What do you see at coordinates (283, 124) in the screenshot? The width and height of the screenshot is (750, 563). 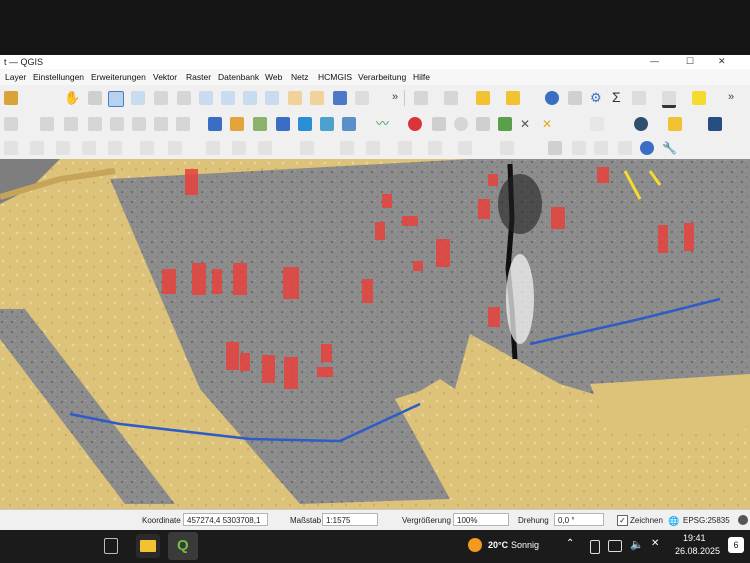 I see `add-raster-layer-icon` at bounding box center [283, 124].